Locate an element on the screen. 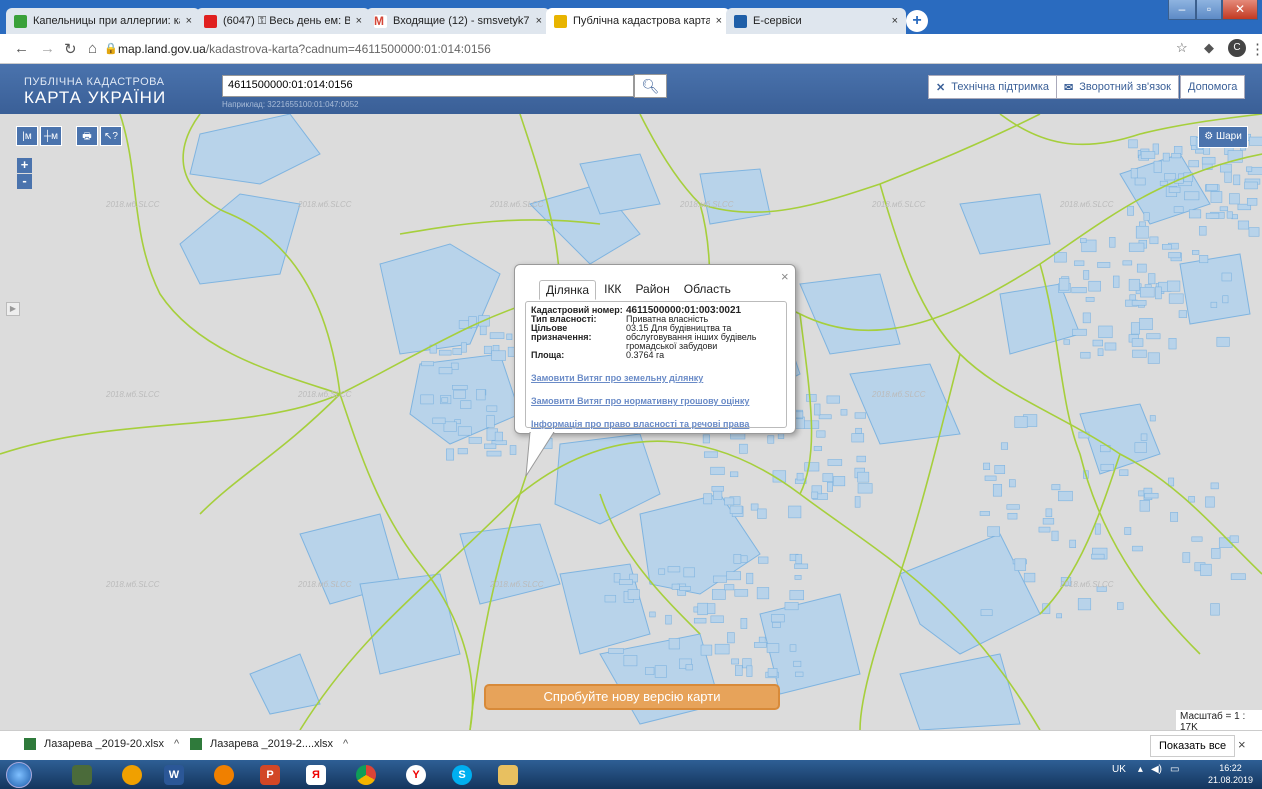 This screenshot has width=1262, height=789. close-window-button: ✕ is located at coordinates (1240, 10).